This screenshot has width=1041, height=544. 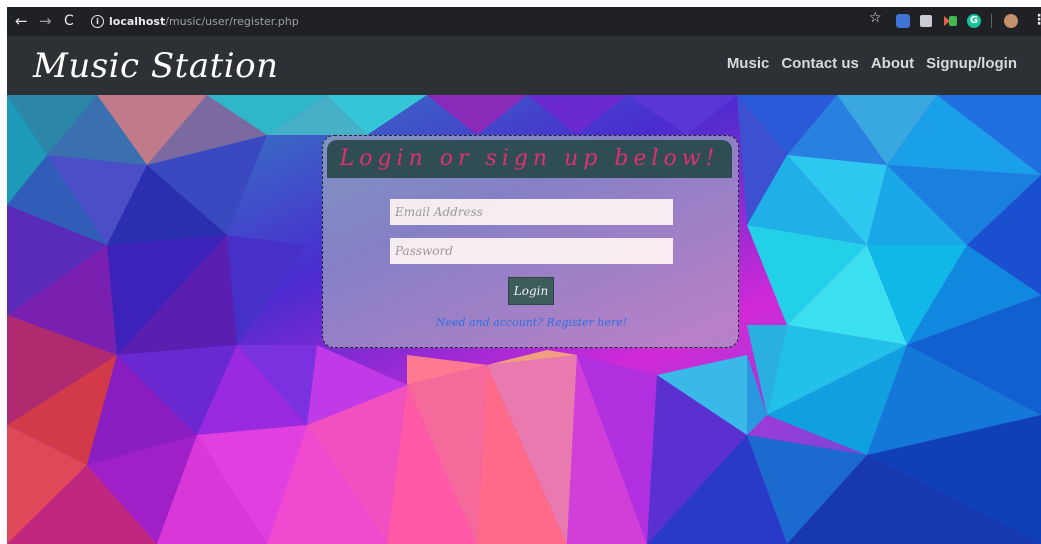 I want to click on menu-icon: ⋮, so click(x=1036, y=20).